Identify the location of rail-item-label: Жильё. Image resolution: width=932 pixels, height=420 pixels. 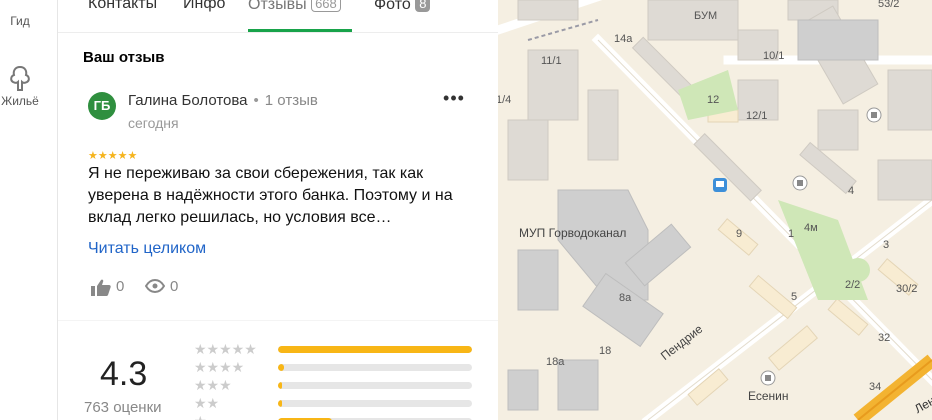
(20, 101).